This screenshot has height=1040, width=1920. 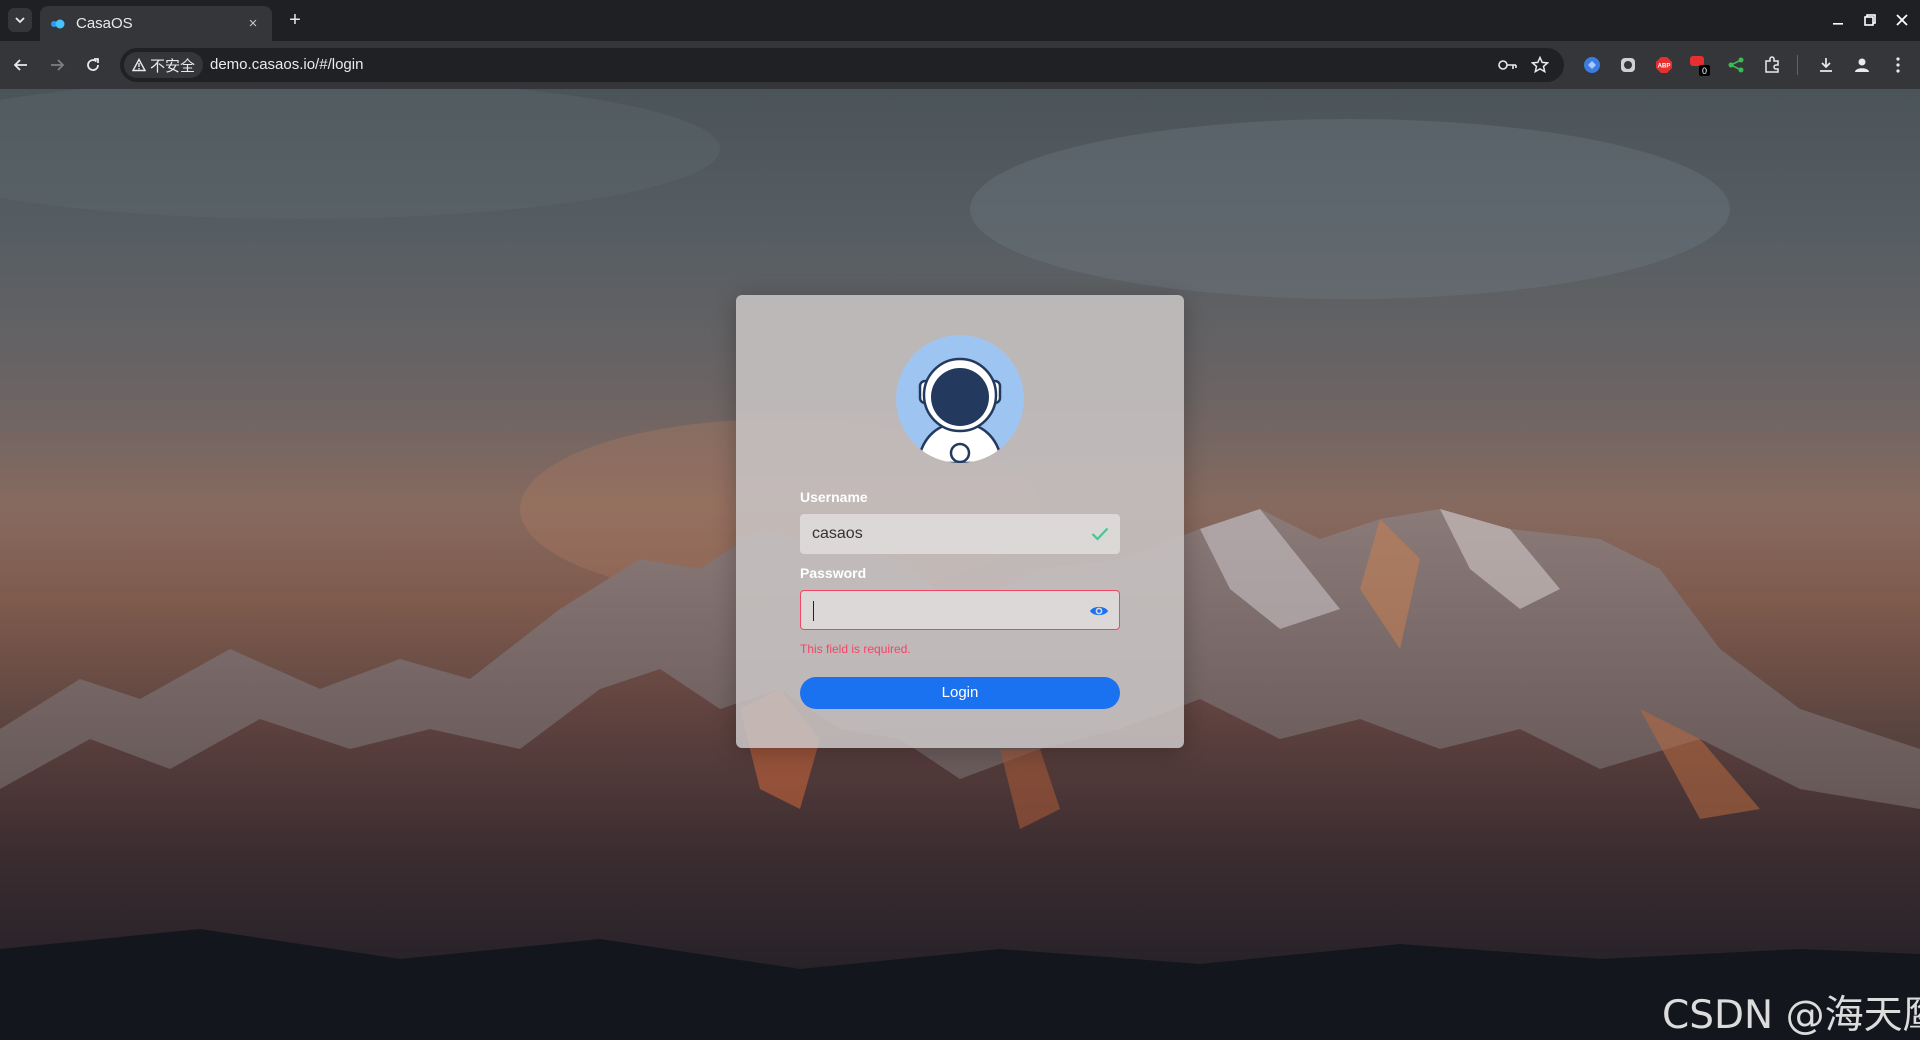 I want to click on username-field: casaos, so click(x=960, y=534).